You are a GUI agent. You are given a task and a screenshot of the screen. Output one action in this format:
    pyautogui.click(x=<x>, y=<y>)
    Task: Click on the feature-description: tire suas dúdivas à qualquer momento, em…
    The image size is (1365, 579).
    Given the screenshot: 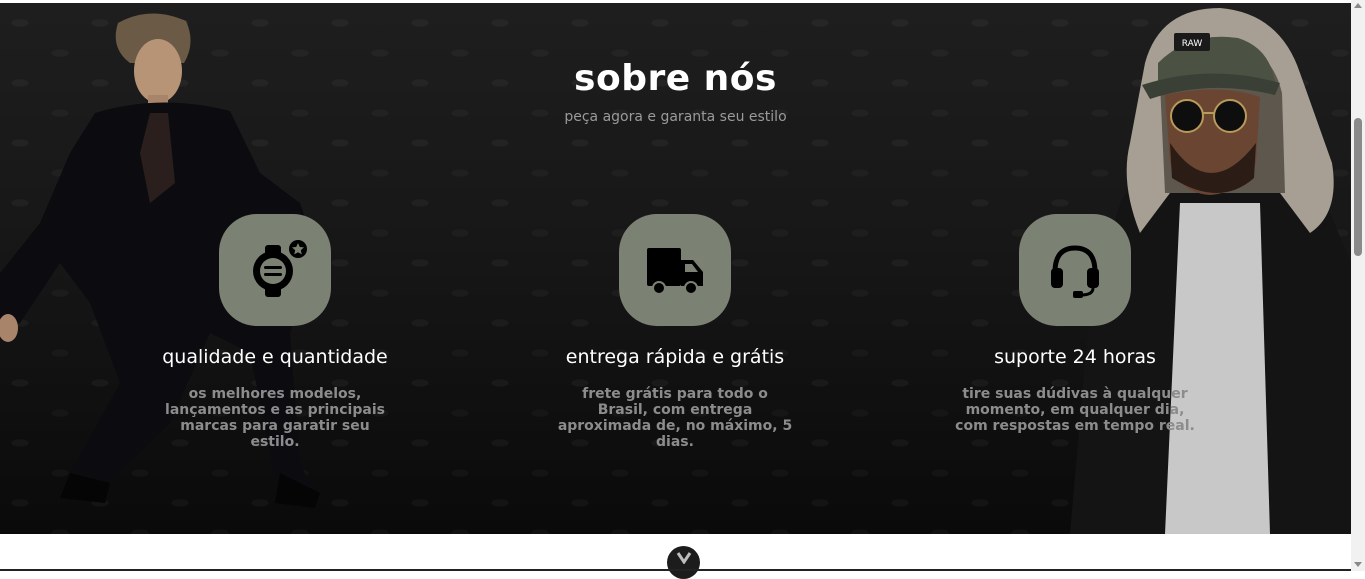 What is the action you would take?
    pyautogui.click(x=1075, y=410)
    